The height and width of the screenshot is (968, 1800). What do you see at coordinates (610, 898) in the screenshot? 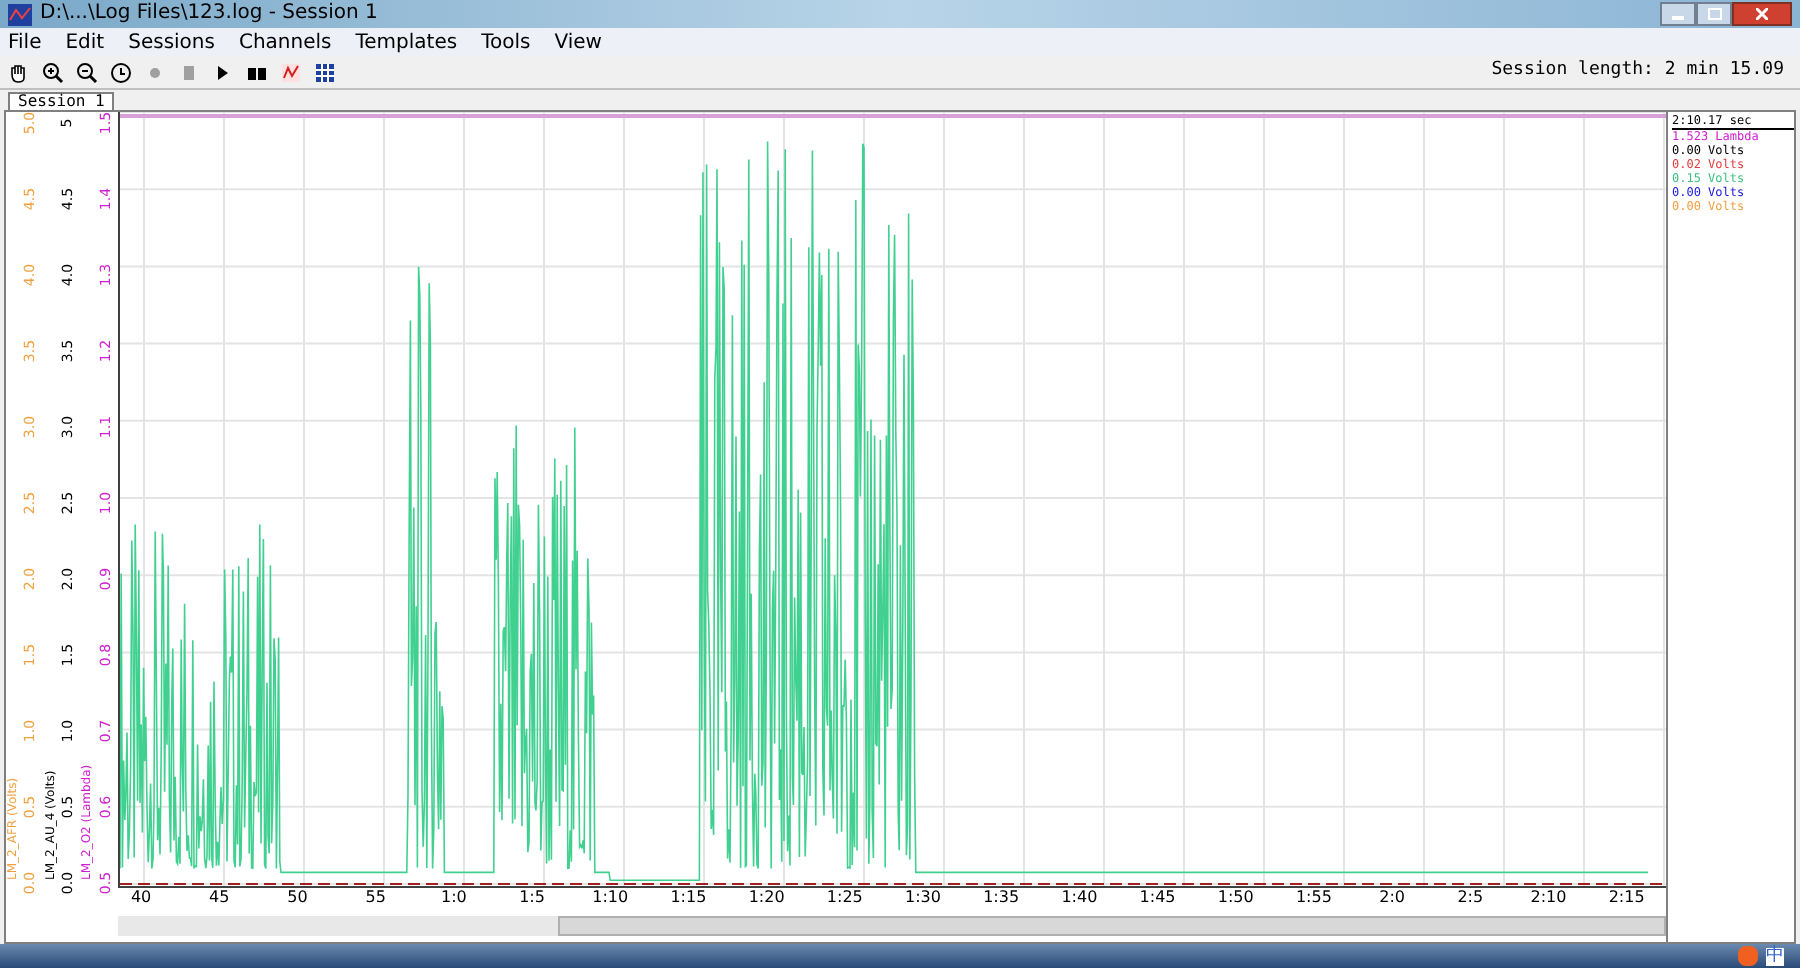
I see `x-axis-label: 1:10` at bounding box center [610, 898].